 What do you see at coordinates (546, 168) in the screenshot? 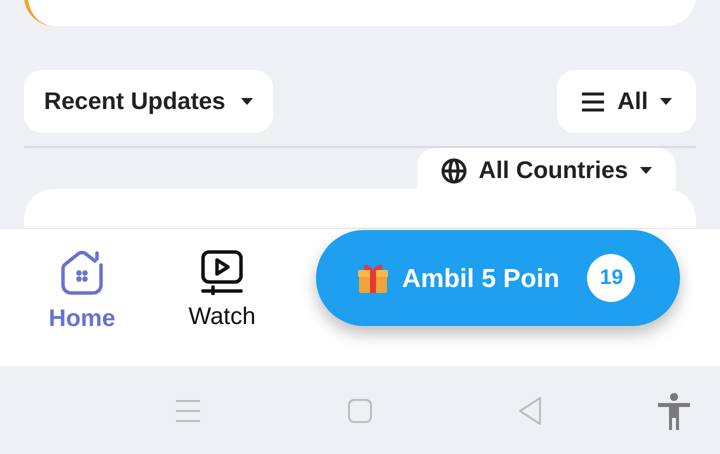
I see `country-dropdown: All Countries` at bounding box center [546, 168].